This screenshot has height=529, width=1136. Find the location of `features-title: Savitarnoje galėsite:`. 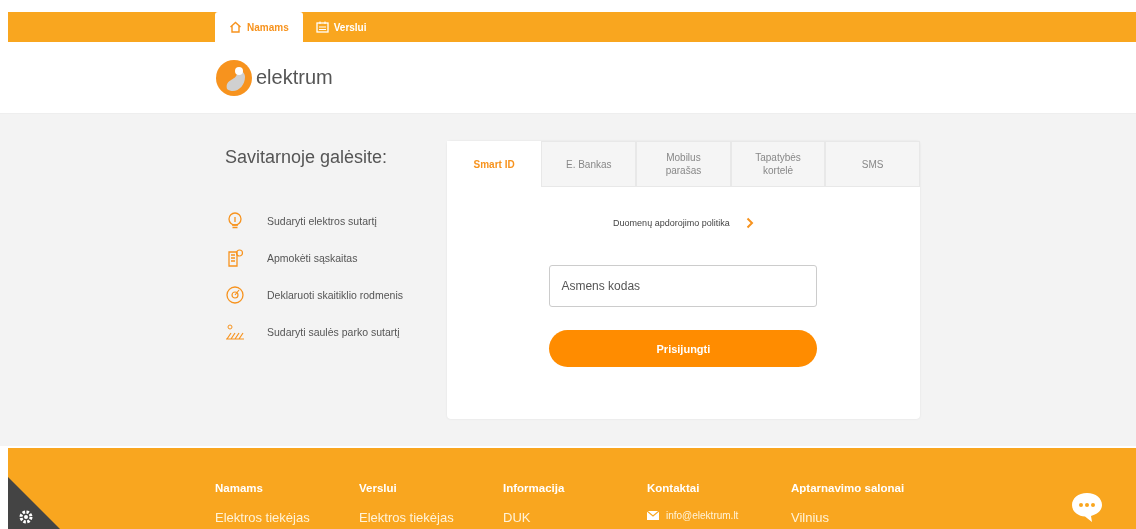

features-title: Savitarnoje galėsite: is located at coordinates (307, 157).